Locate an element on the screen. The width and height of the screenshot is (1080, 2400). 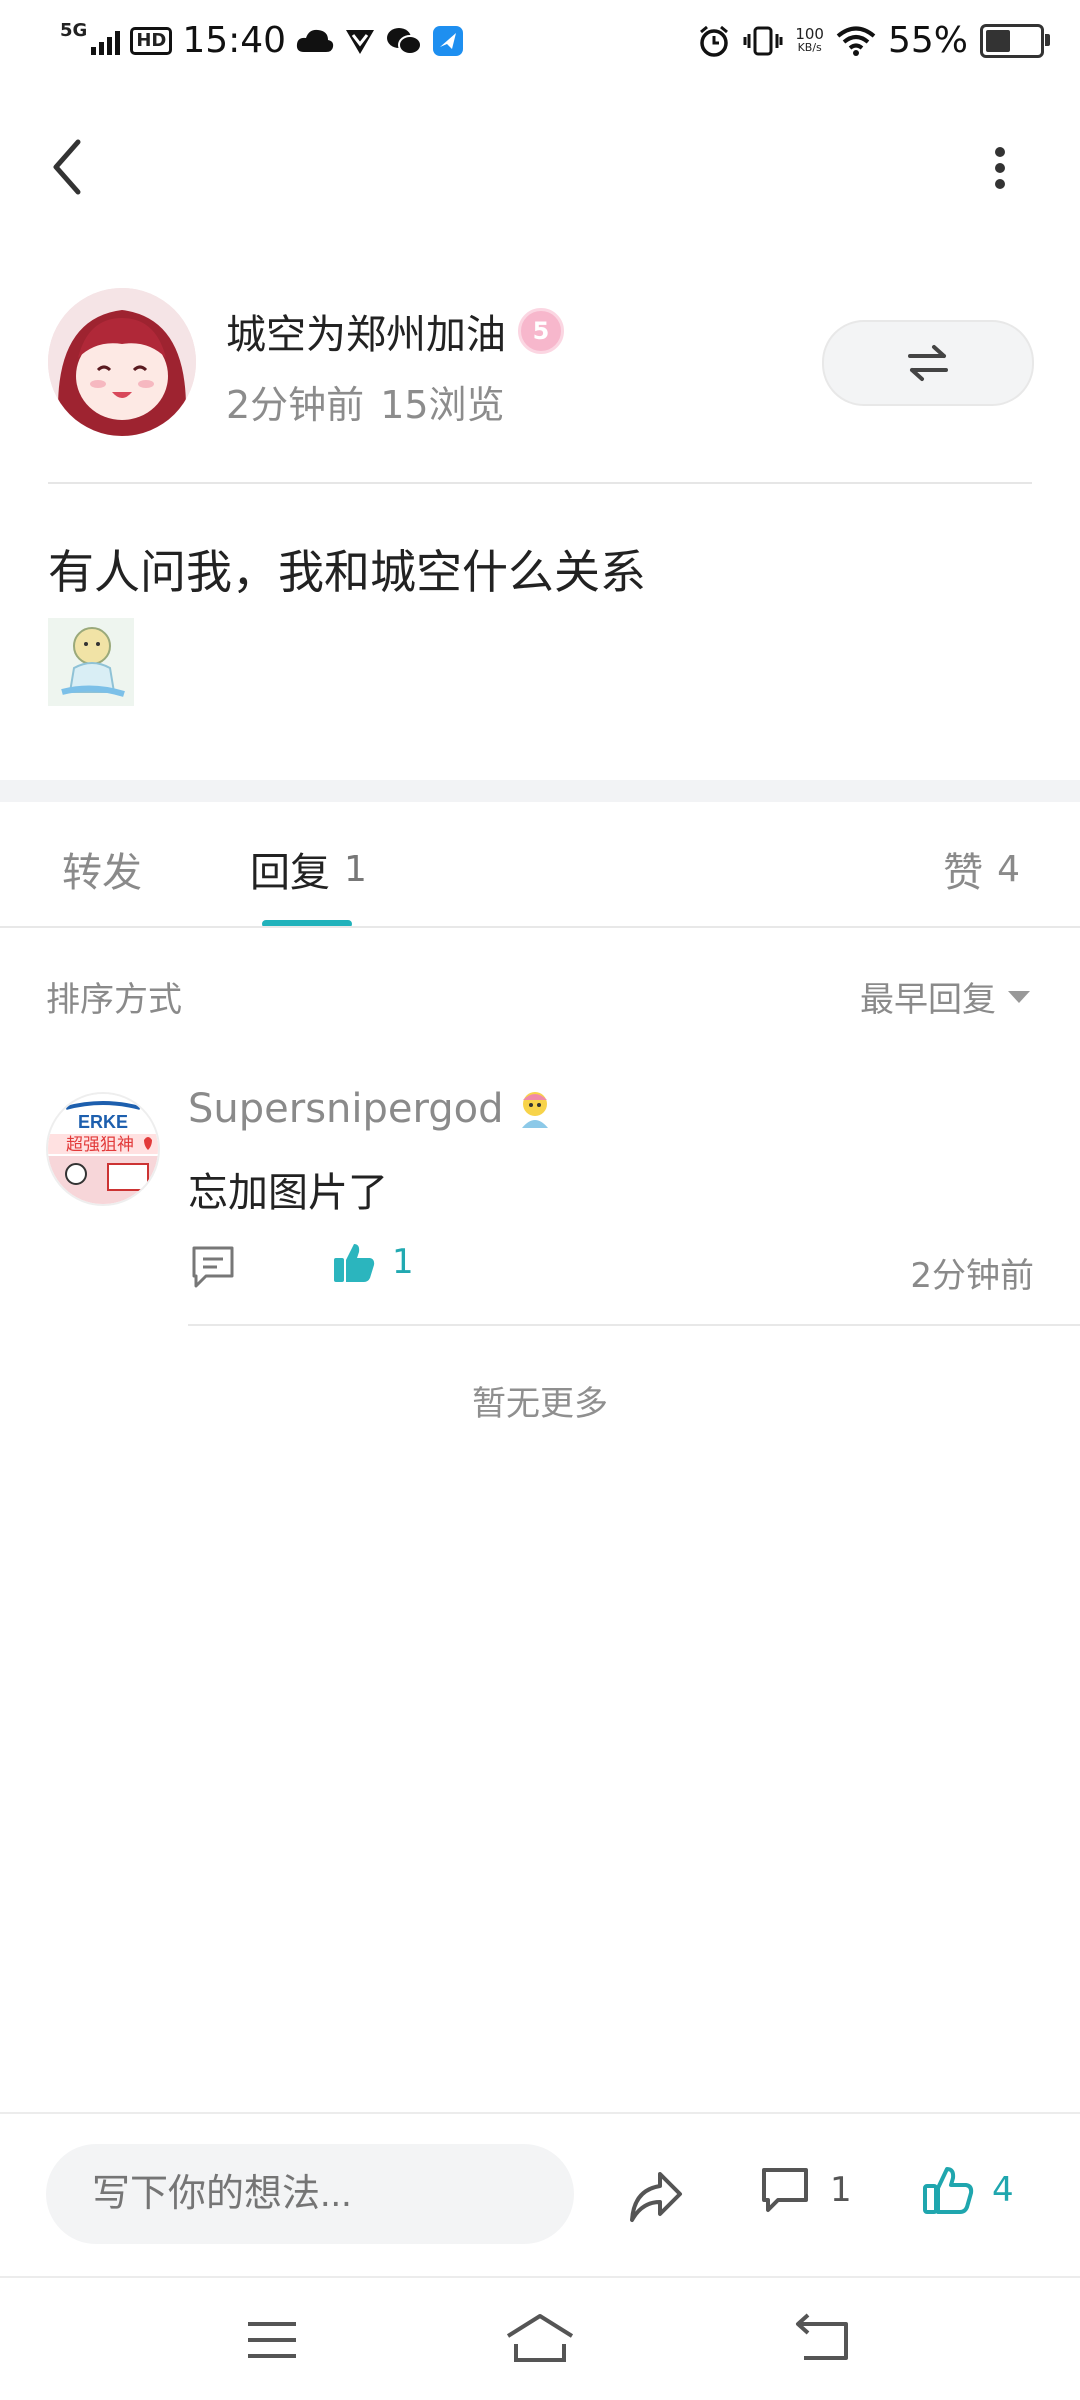
share-icon is located at coordinates (655, 2197).